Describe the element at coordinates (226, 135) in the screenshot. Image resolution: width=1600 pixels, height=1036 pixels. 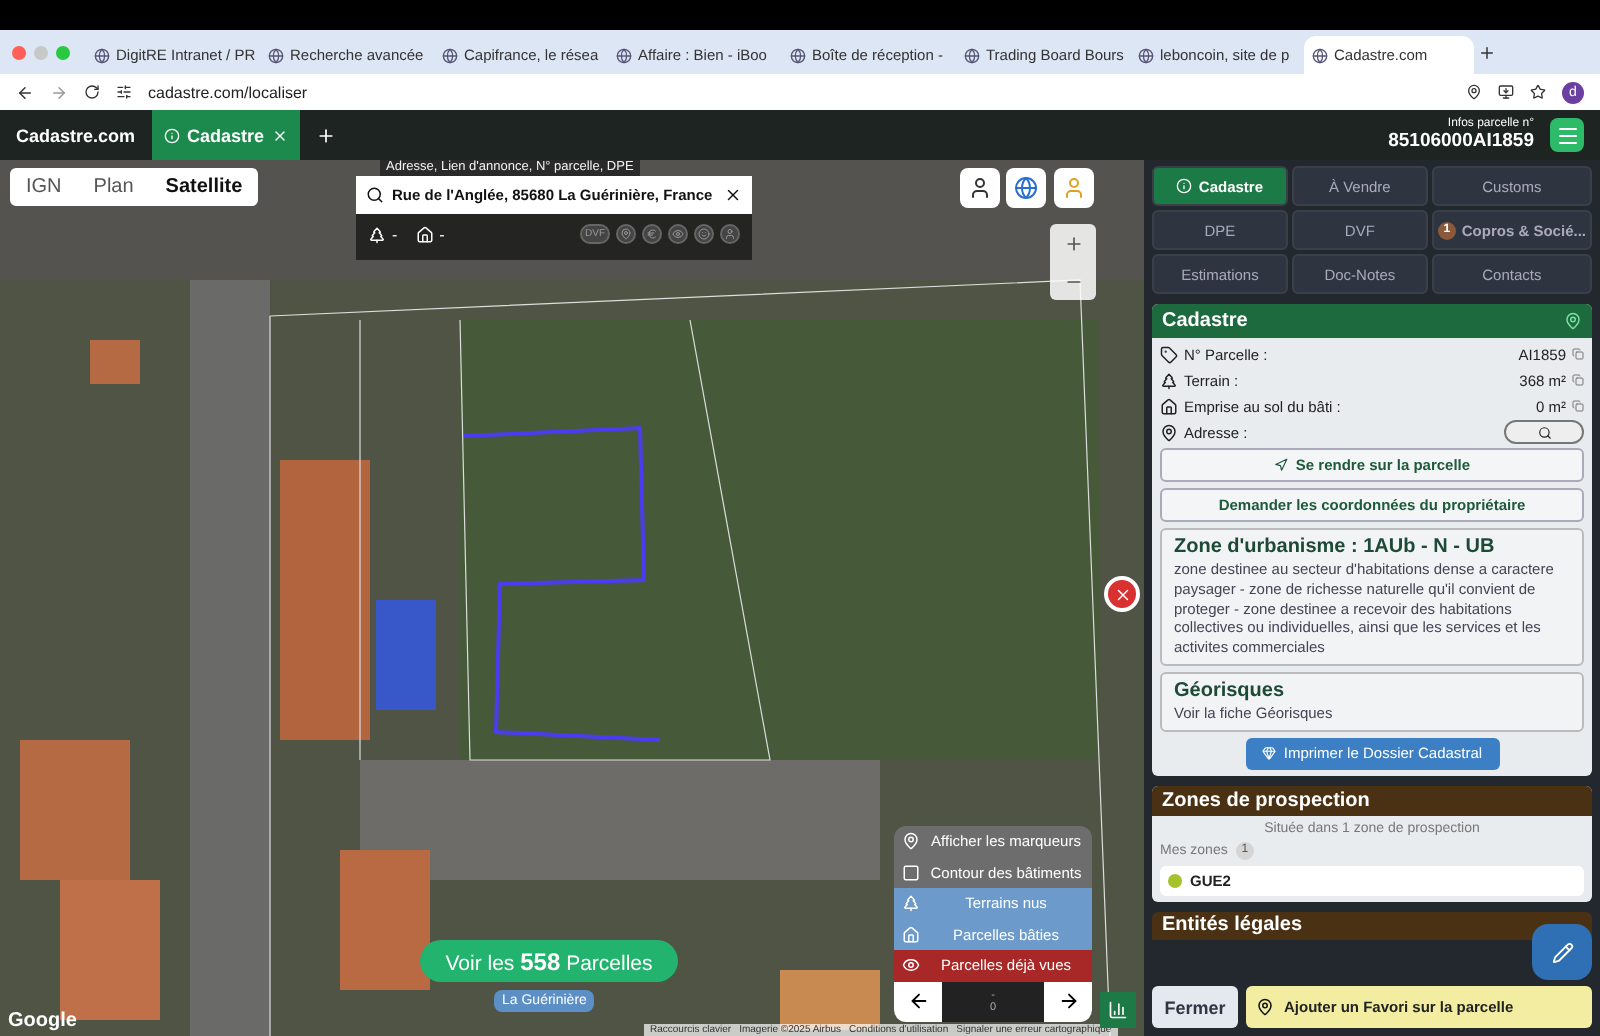
I see `app-tab: Cadastre` at that location.